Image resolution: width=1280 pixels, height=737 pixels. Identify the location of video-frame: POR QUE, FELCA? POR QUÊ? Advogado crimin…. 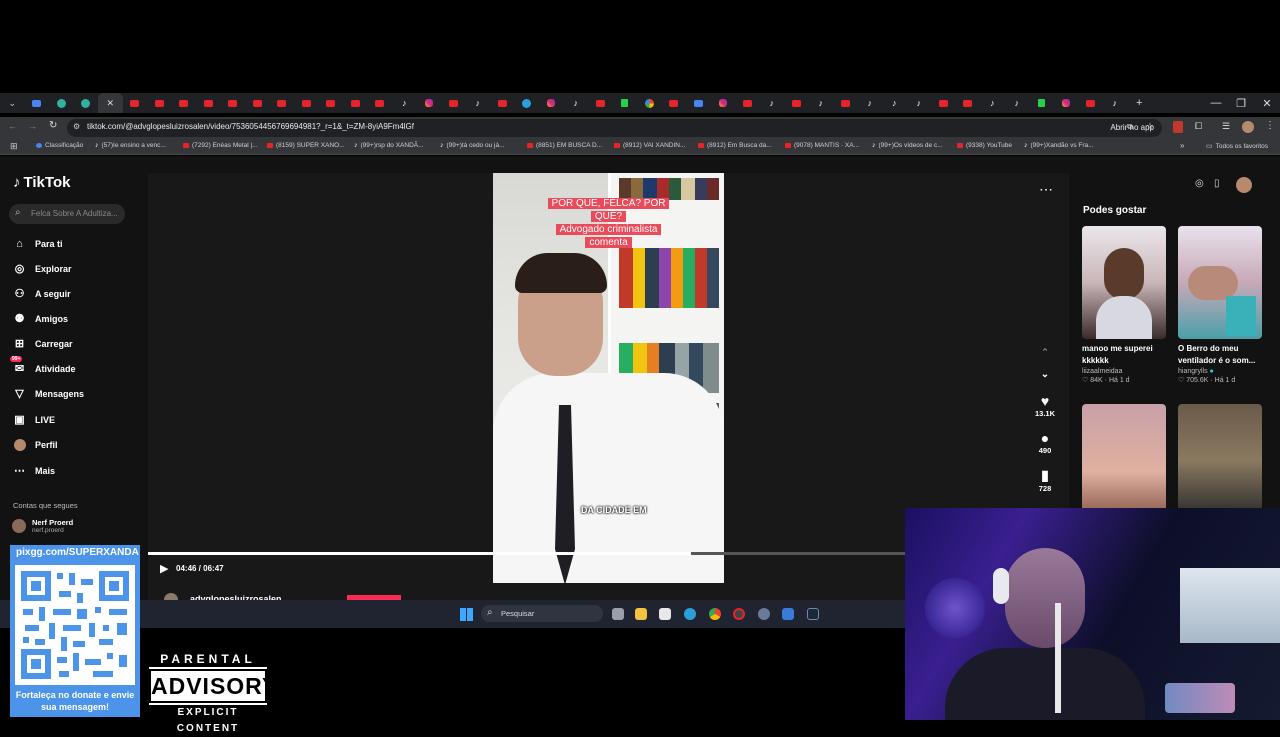
(608, 378).